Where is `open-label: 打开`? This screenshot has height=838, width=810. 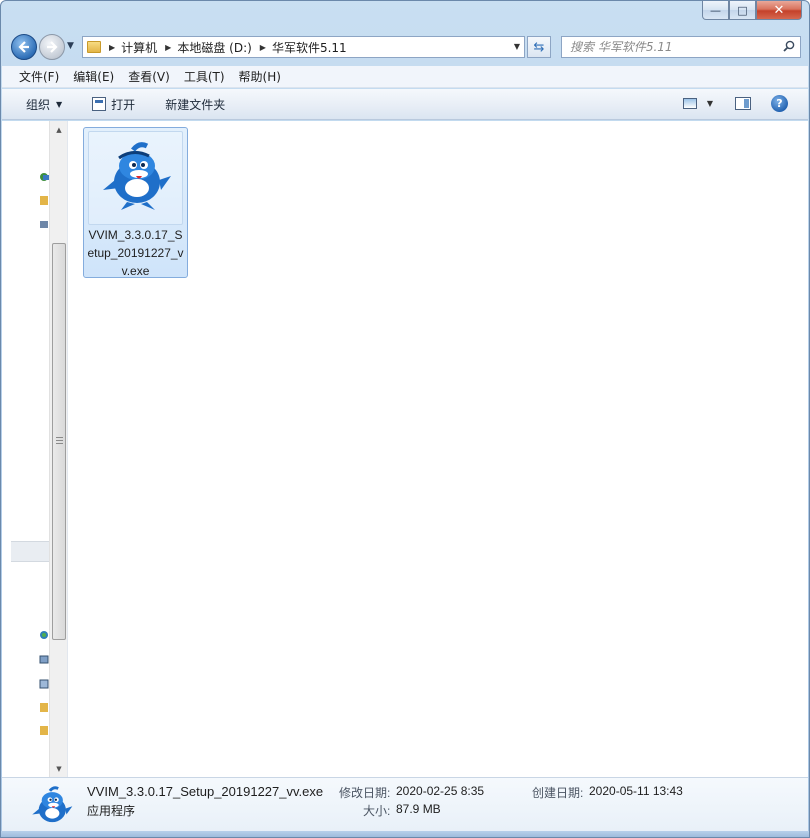
open-label: 打开 is located at coordinates (123, 104).